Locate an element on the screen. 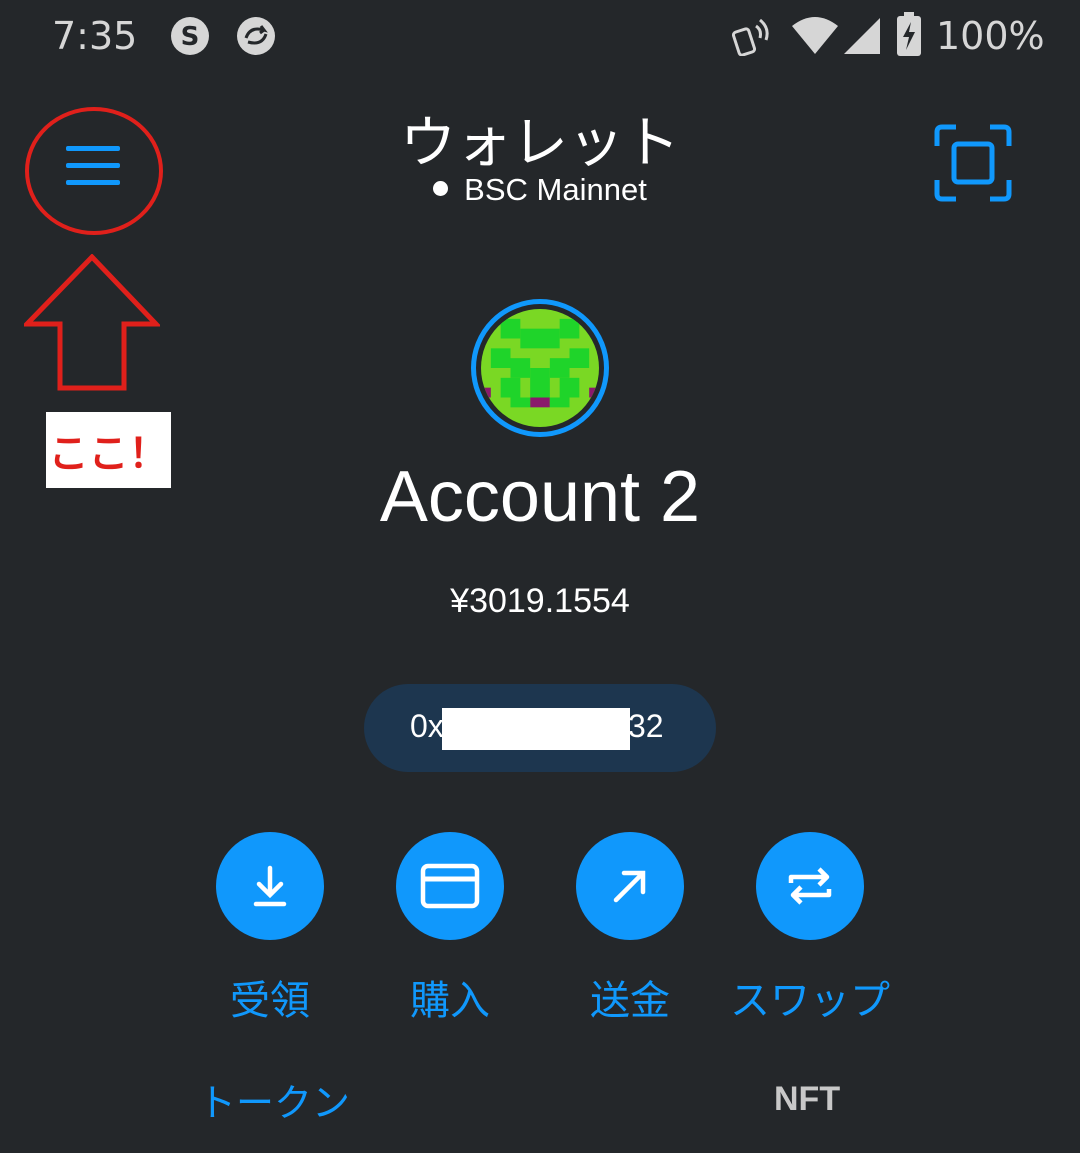 Image resolution: width=1080 pixels, height=1153 pixels. buy-button-circle is located at coordinates (450, 886).